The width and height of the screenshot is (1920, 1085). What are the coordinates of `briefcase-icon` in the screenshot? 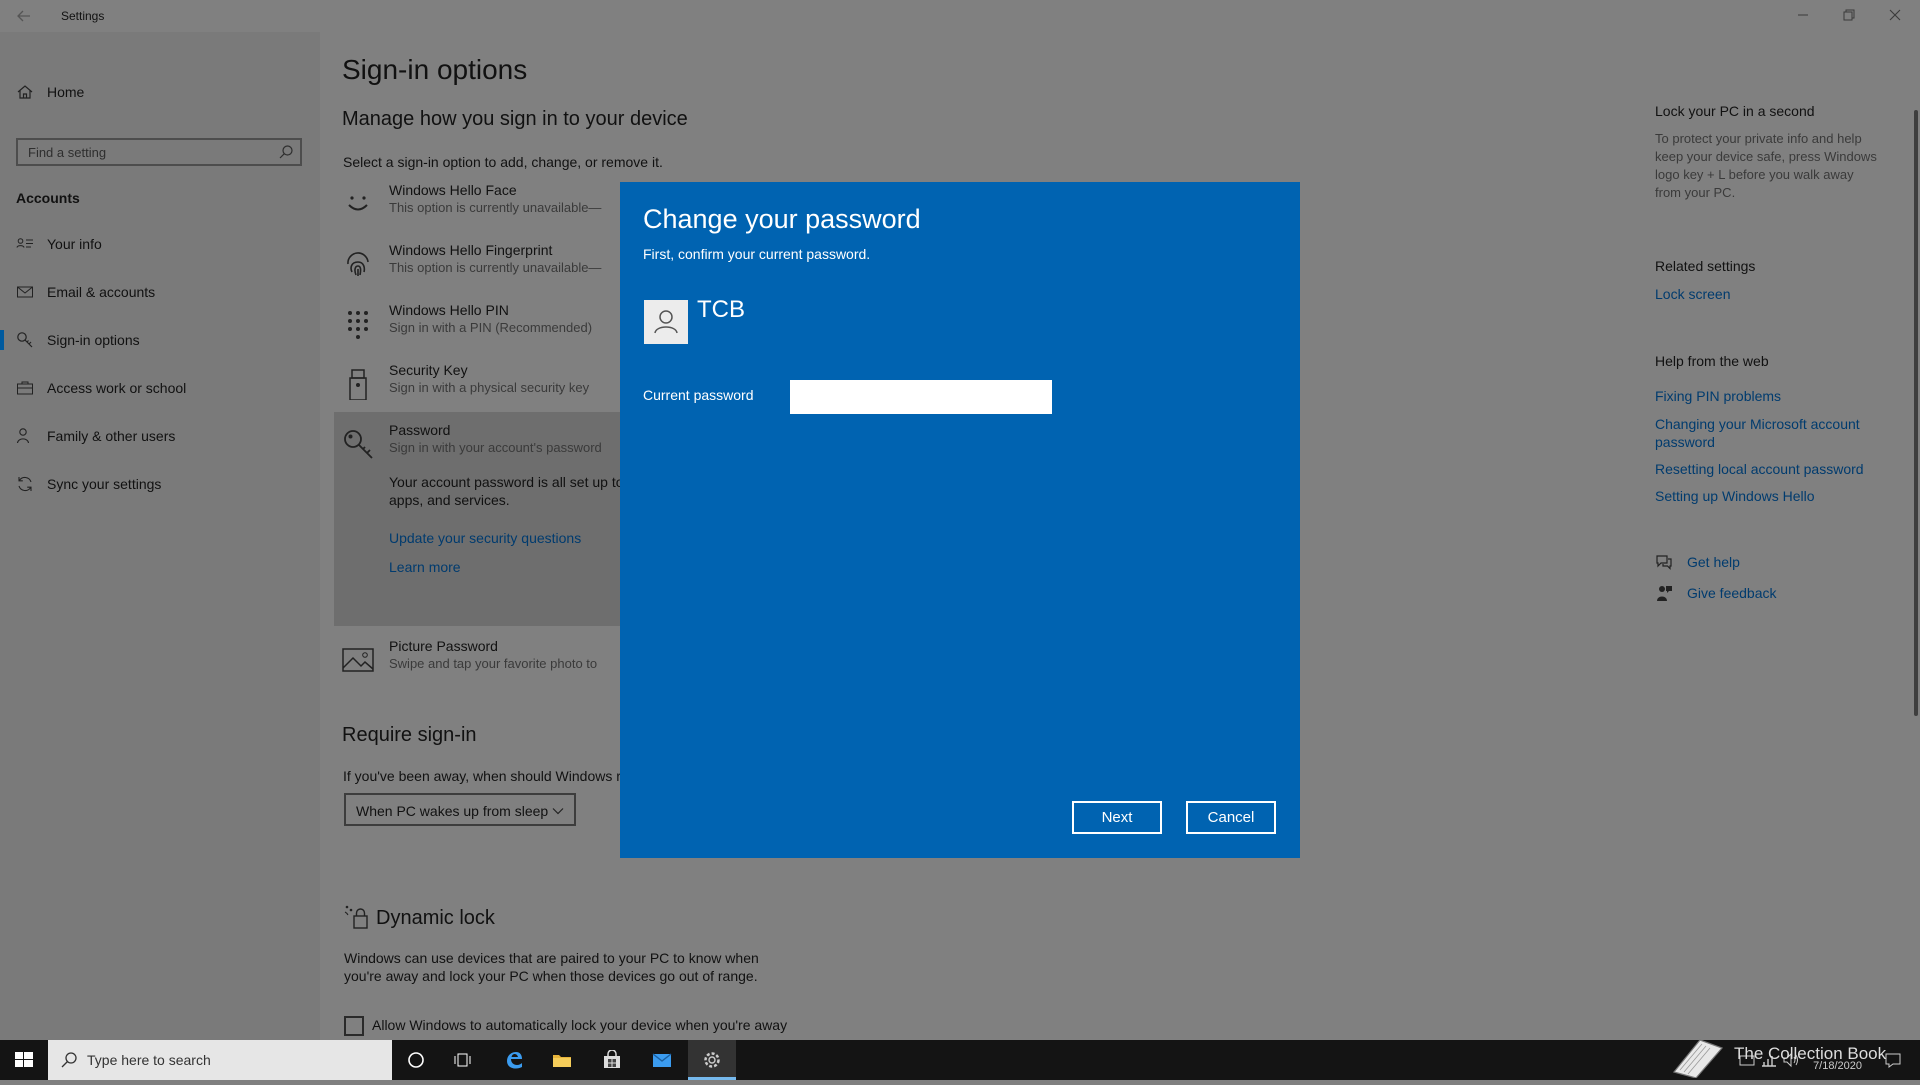 It's located at (25, 388).